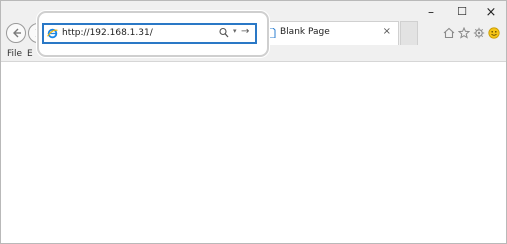 This screenshot has width=507, height=244. I want to click on gear-icon, so click(479, 33).